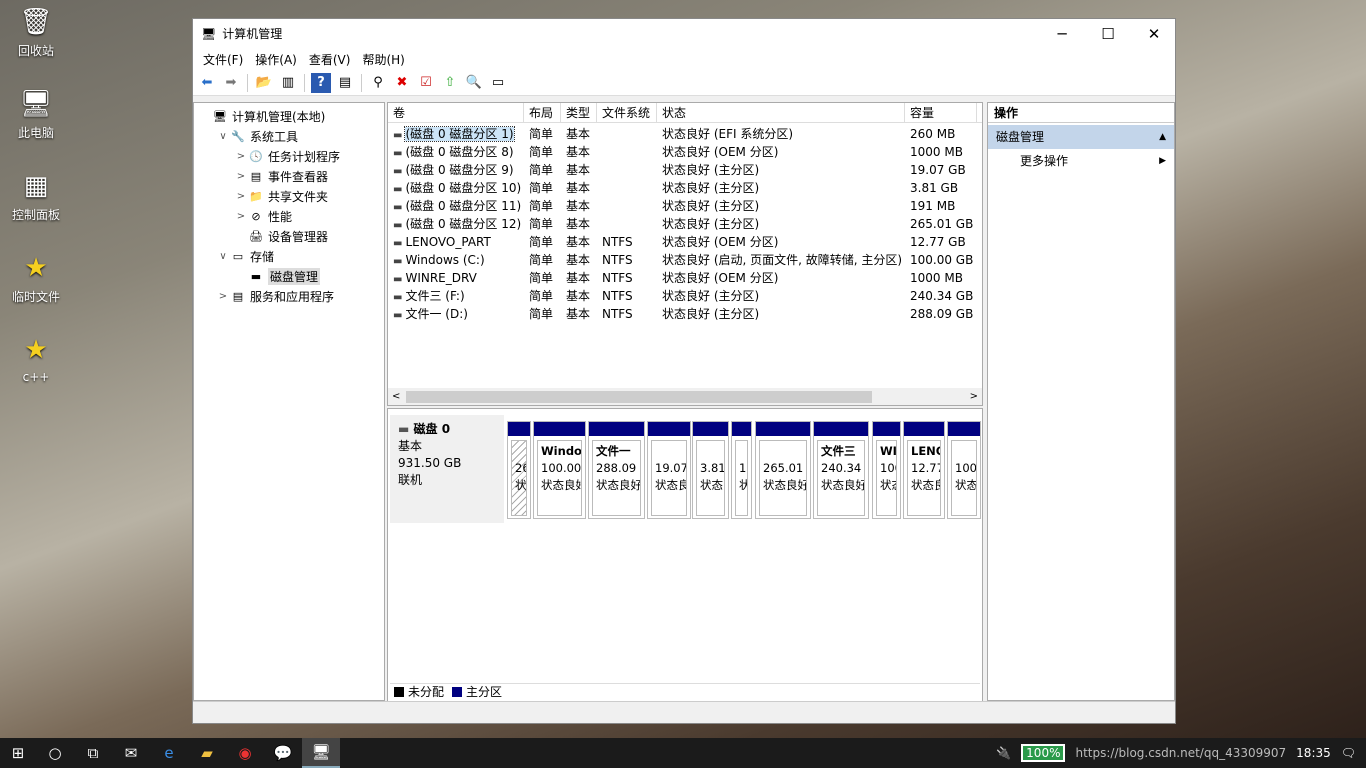 Image resolution: width=1366 pixels, height=768 pixels. What do you see at coordinates (223, 59) in the screenshot?
I see `menu-file: 文件(F)` at bounding box center [223, 59].